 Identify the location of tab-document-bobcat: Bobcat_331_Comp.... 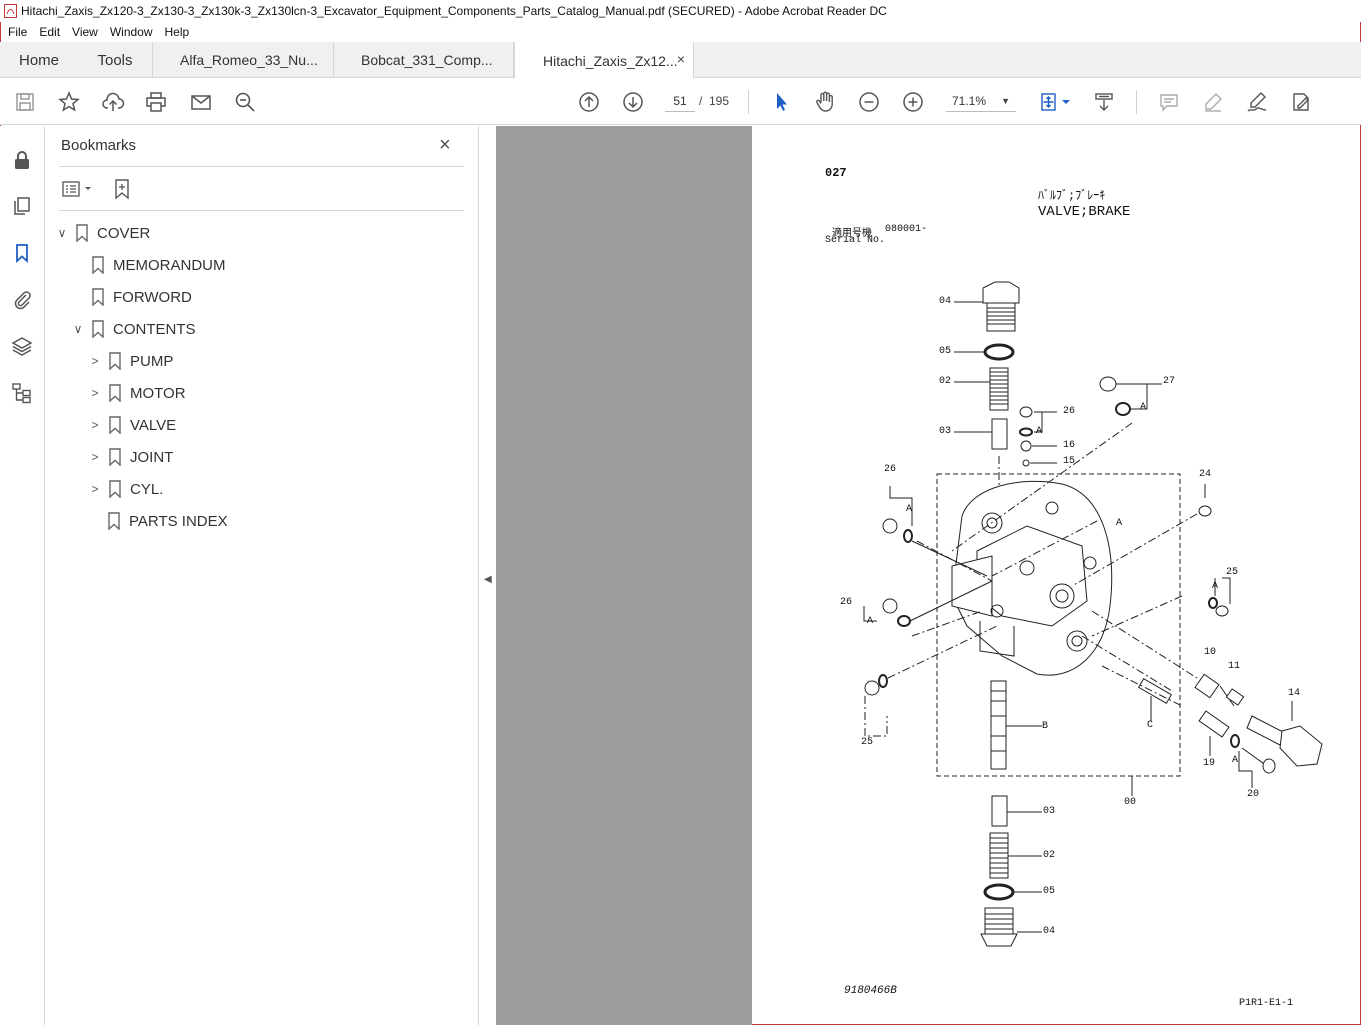
(424, 60).